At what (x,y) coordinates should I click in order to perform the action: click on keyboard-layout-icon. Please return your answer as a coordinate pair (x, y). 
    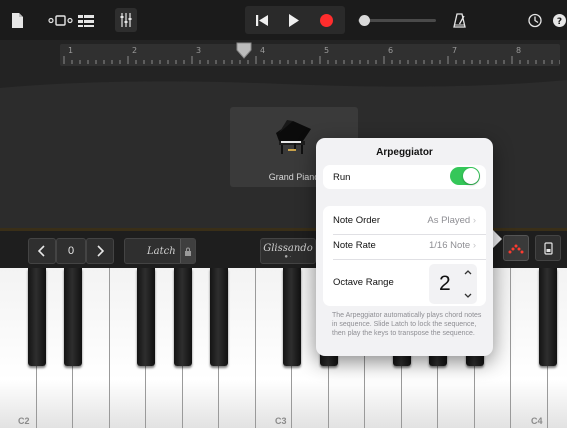
    Looking at the image, I should click on (548, 248).